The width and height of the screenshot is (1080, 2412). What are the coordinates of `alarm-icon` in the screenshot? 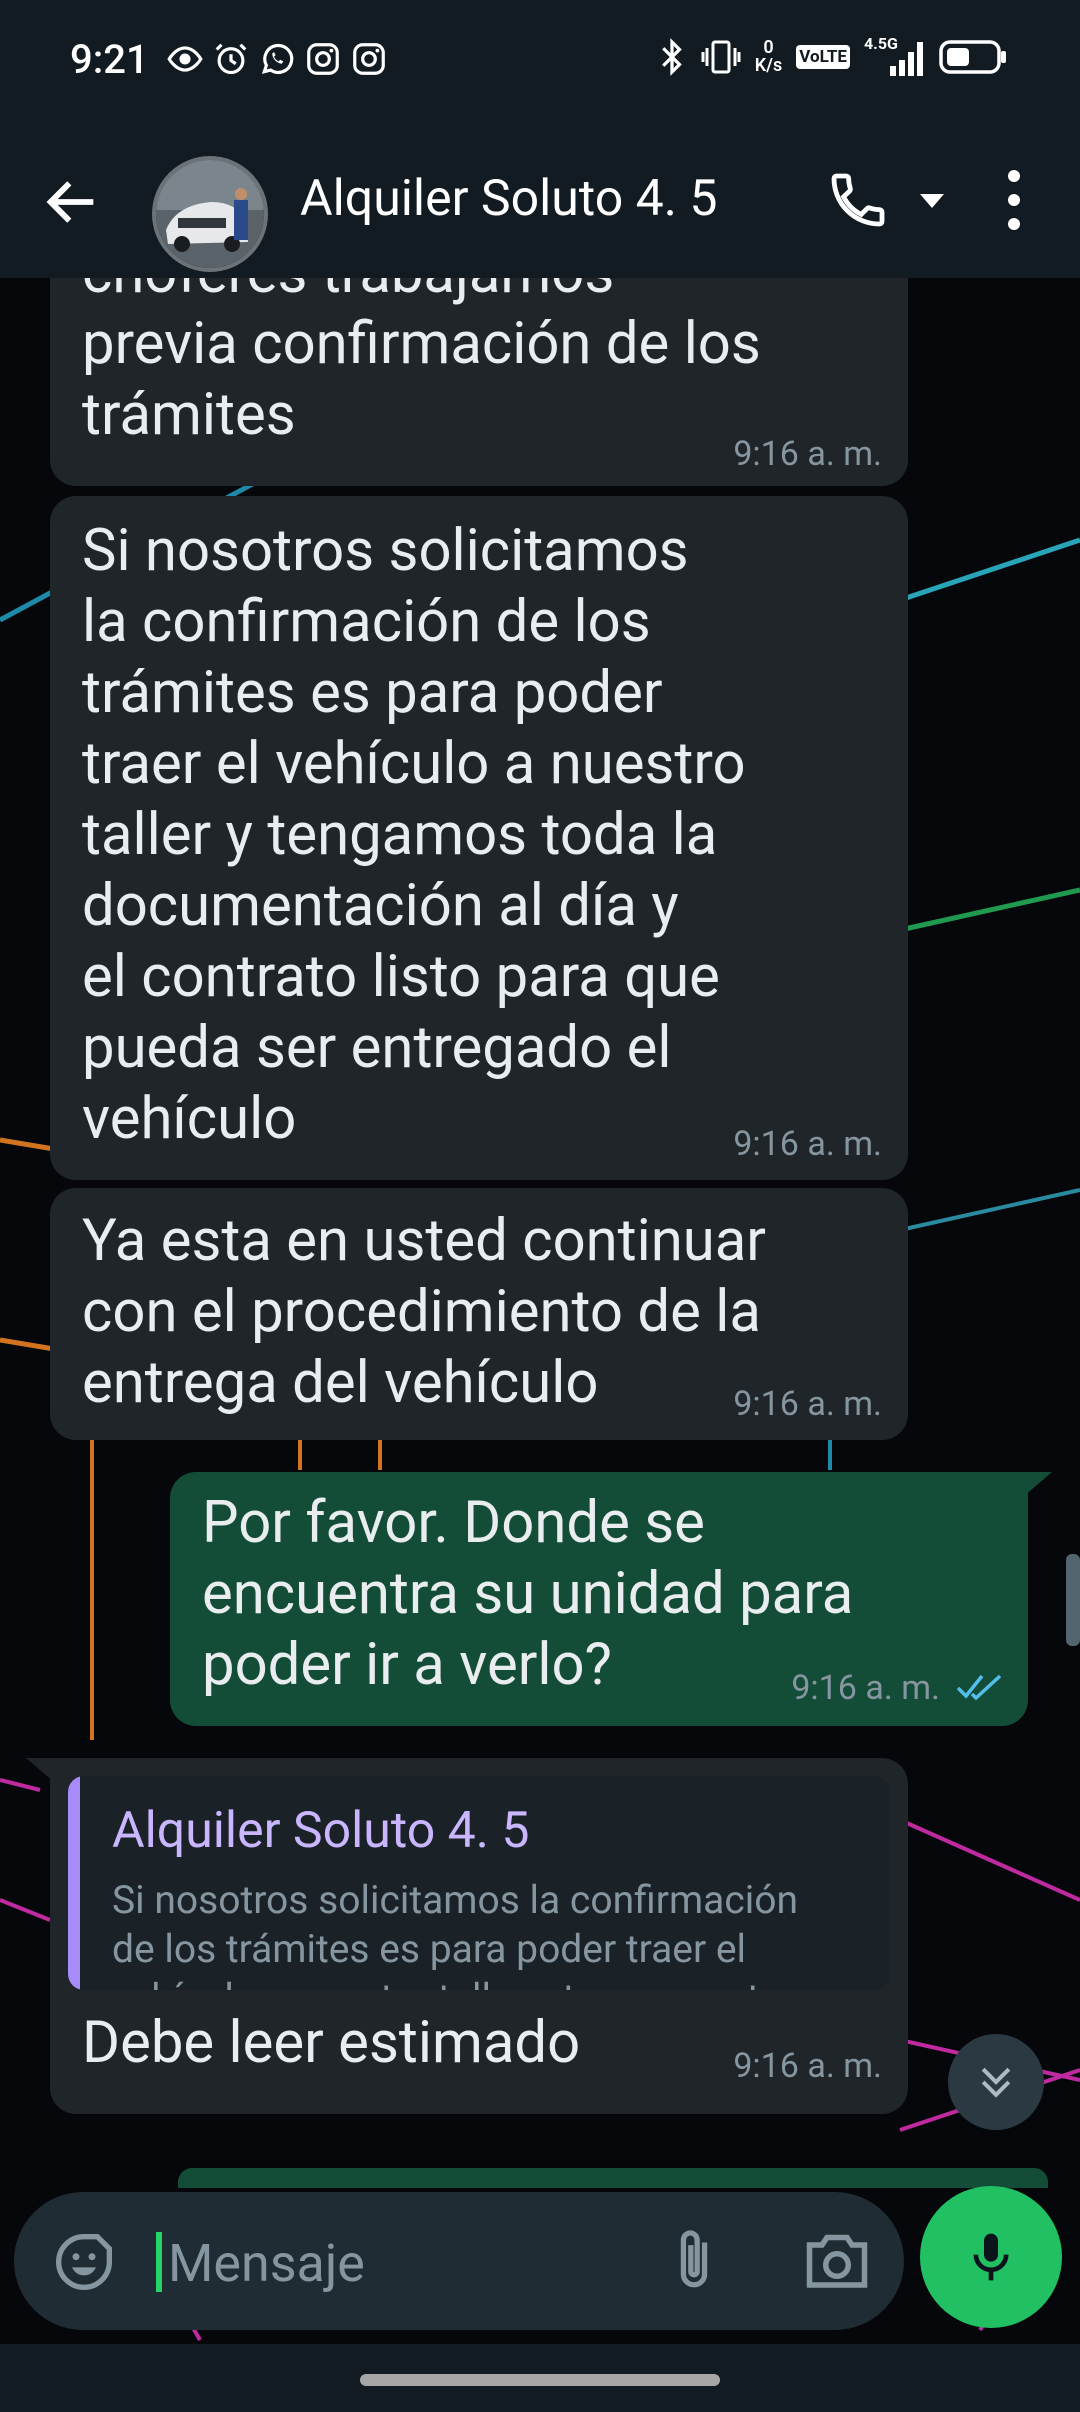 It's located at (231, 59).